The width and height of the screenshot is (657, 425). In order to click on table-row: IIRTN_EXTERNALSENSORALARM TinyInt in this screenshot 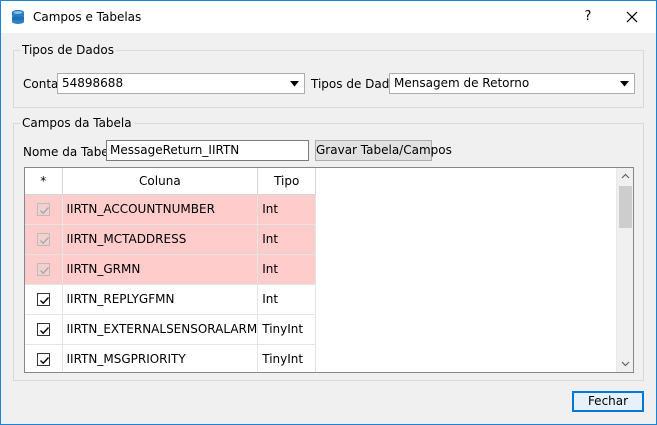, I will do `click(171, 329)`.